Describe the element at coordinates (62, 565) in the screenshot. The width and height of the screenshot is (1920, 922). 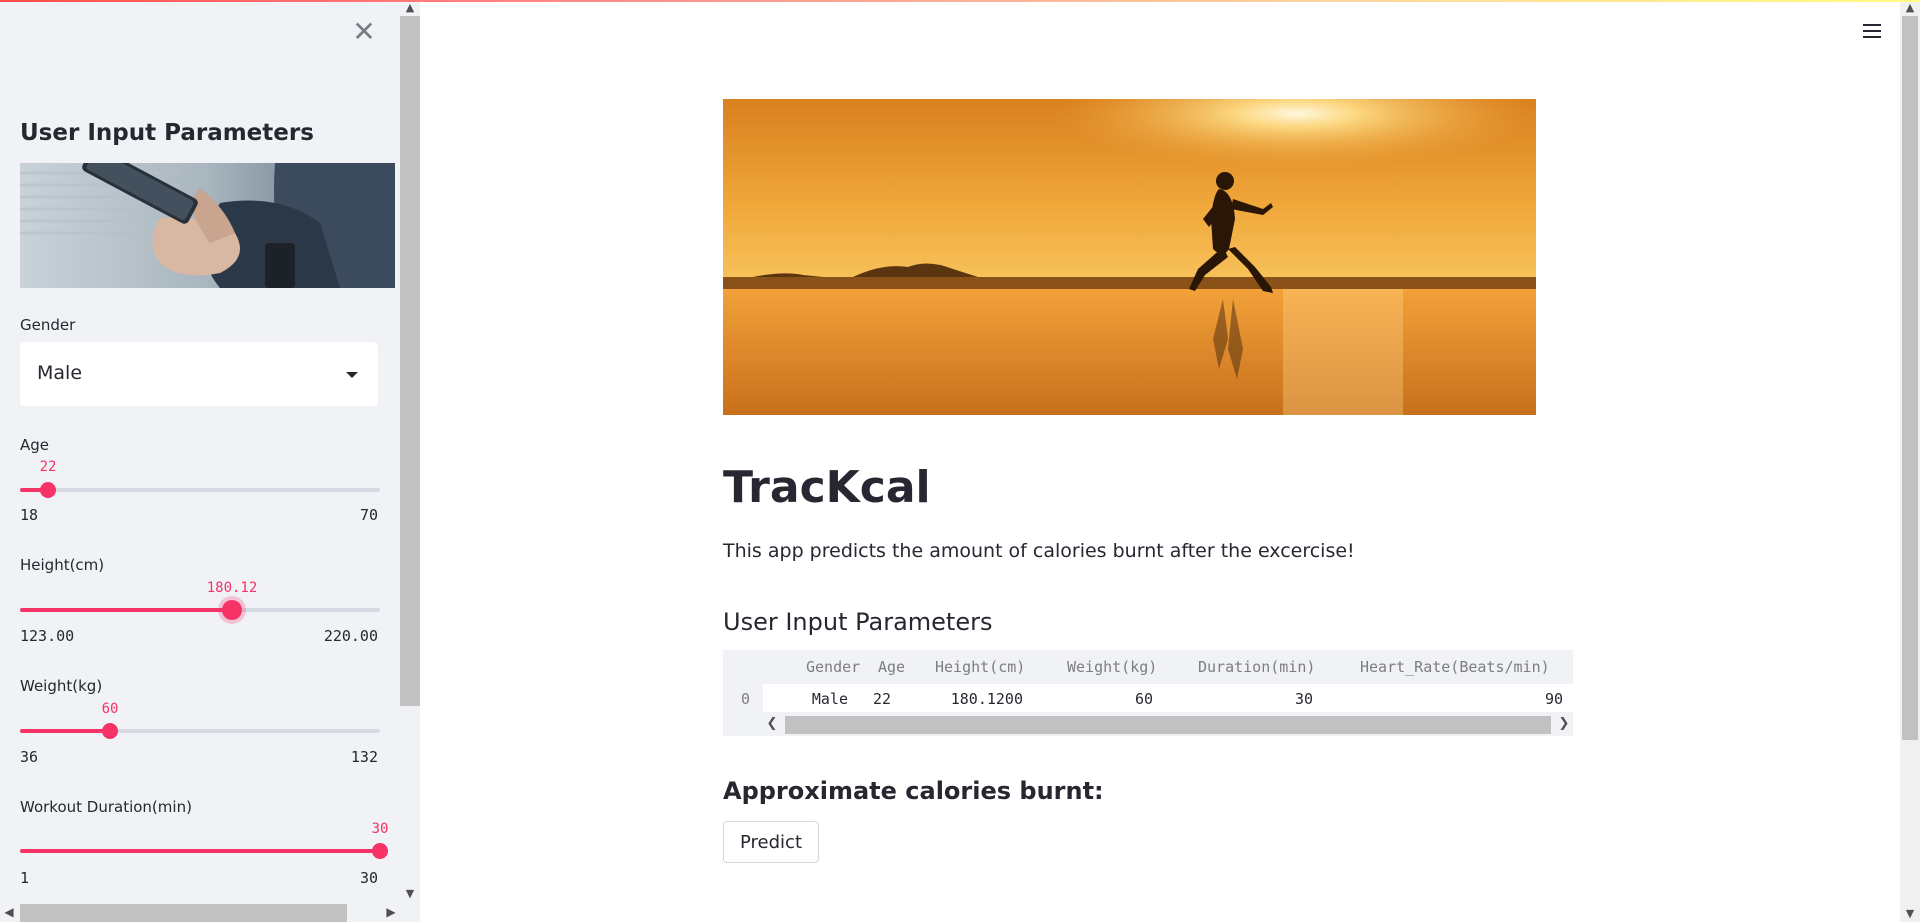
I see `height-label: Height(cm)` at that location.